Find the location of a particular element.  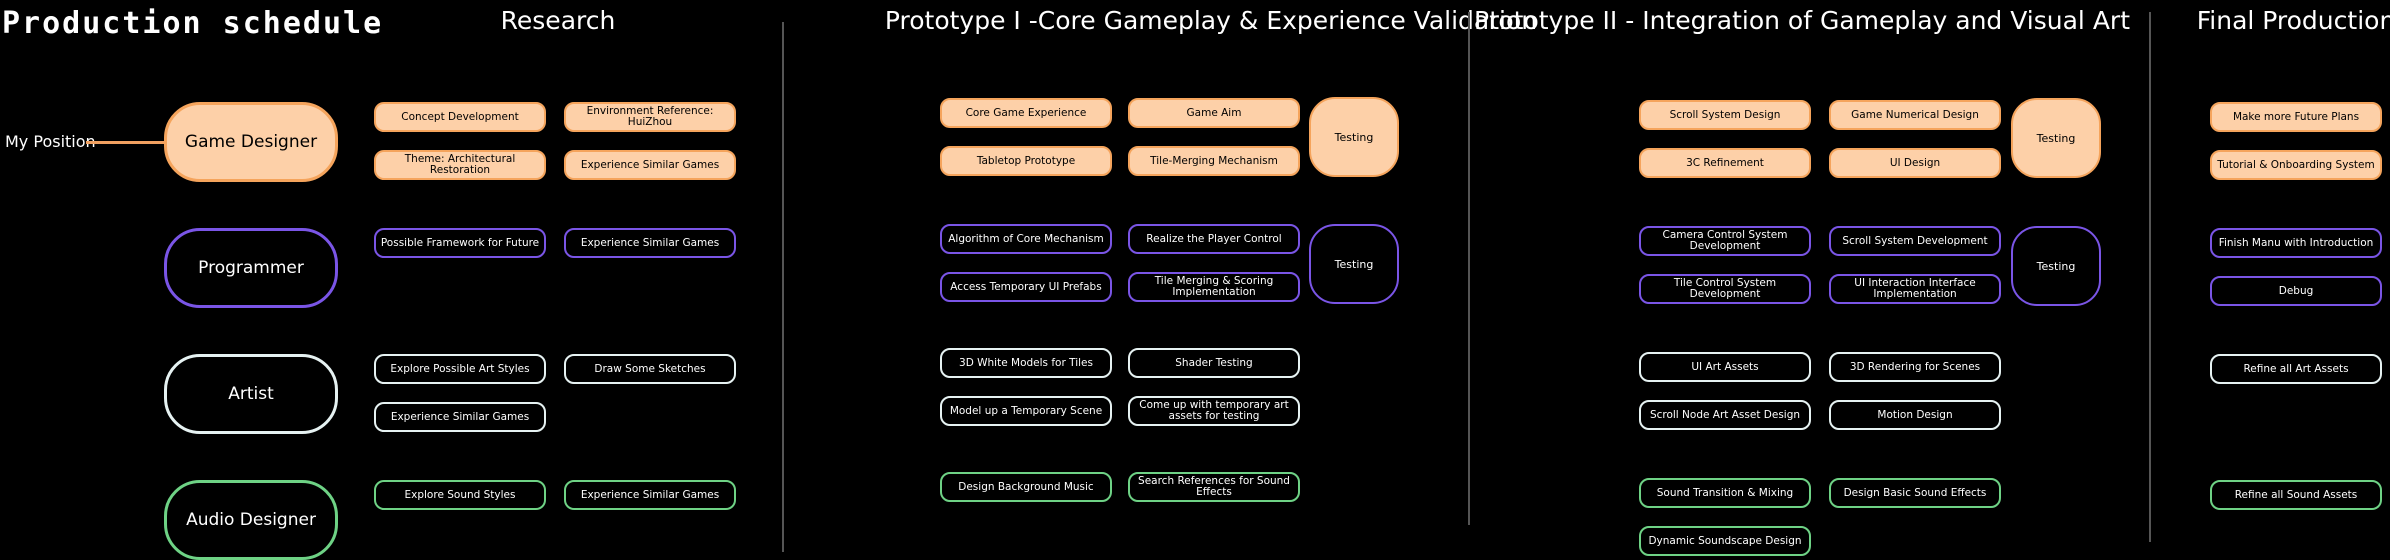

task-debug: Debug is located at coordinates (2296, 291).